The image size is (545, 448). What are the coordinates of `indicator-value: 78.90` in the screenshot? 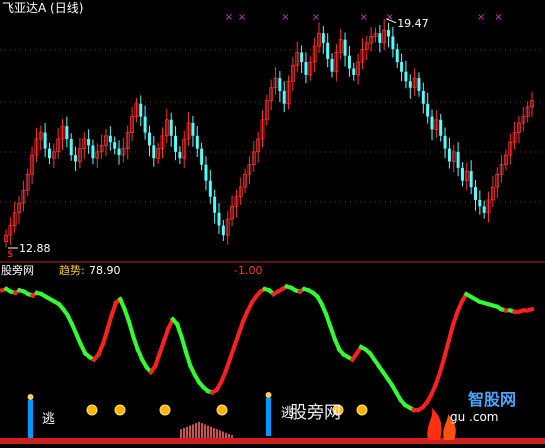 It's located at (105, 270).